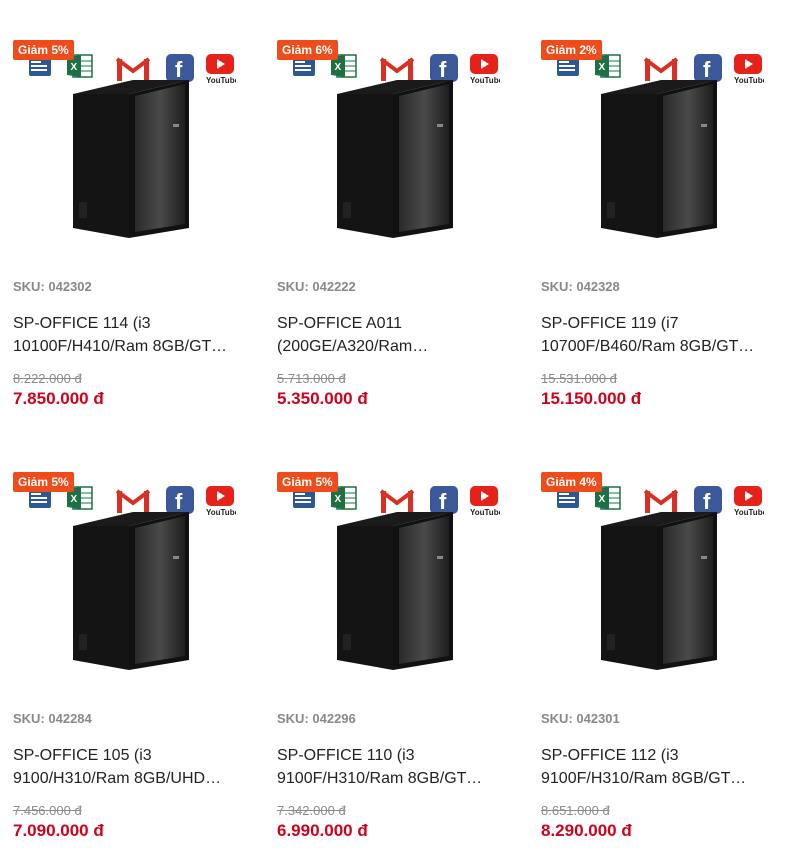 The height and width of the screenshot is (853, 793). What do you see at coordinates (591, 398) in the screenshot?
I see `sale-price: 15.150.000 đ` at bounding box center [591, 398].